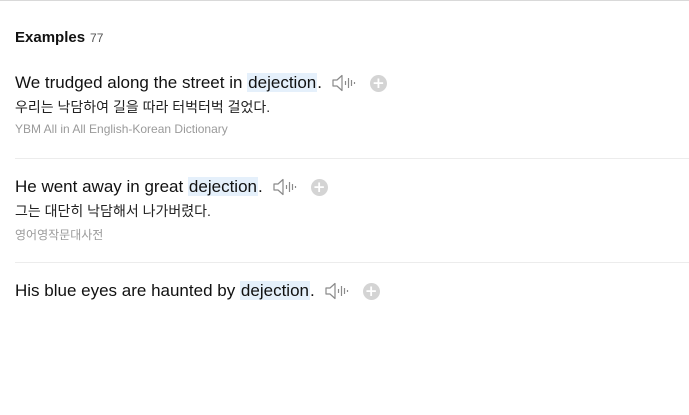 This screenshot has height=415, width=689. What do you see at coordinates (50, 37) in the screenshot?
I see `examples-title: Examples` at bounding box center [50, 37].